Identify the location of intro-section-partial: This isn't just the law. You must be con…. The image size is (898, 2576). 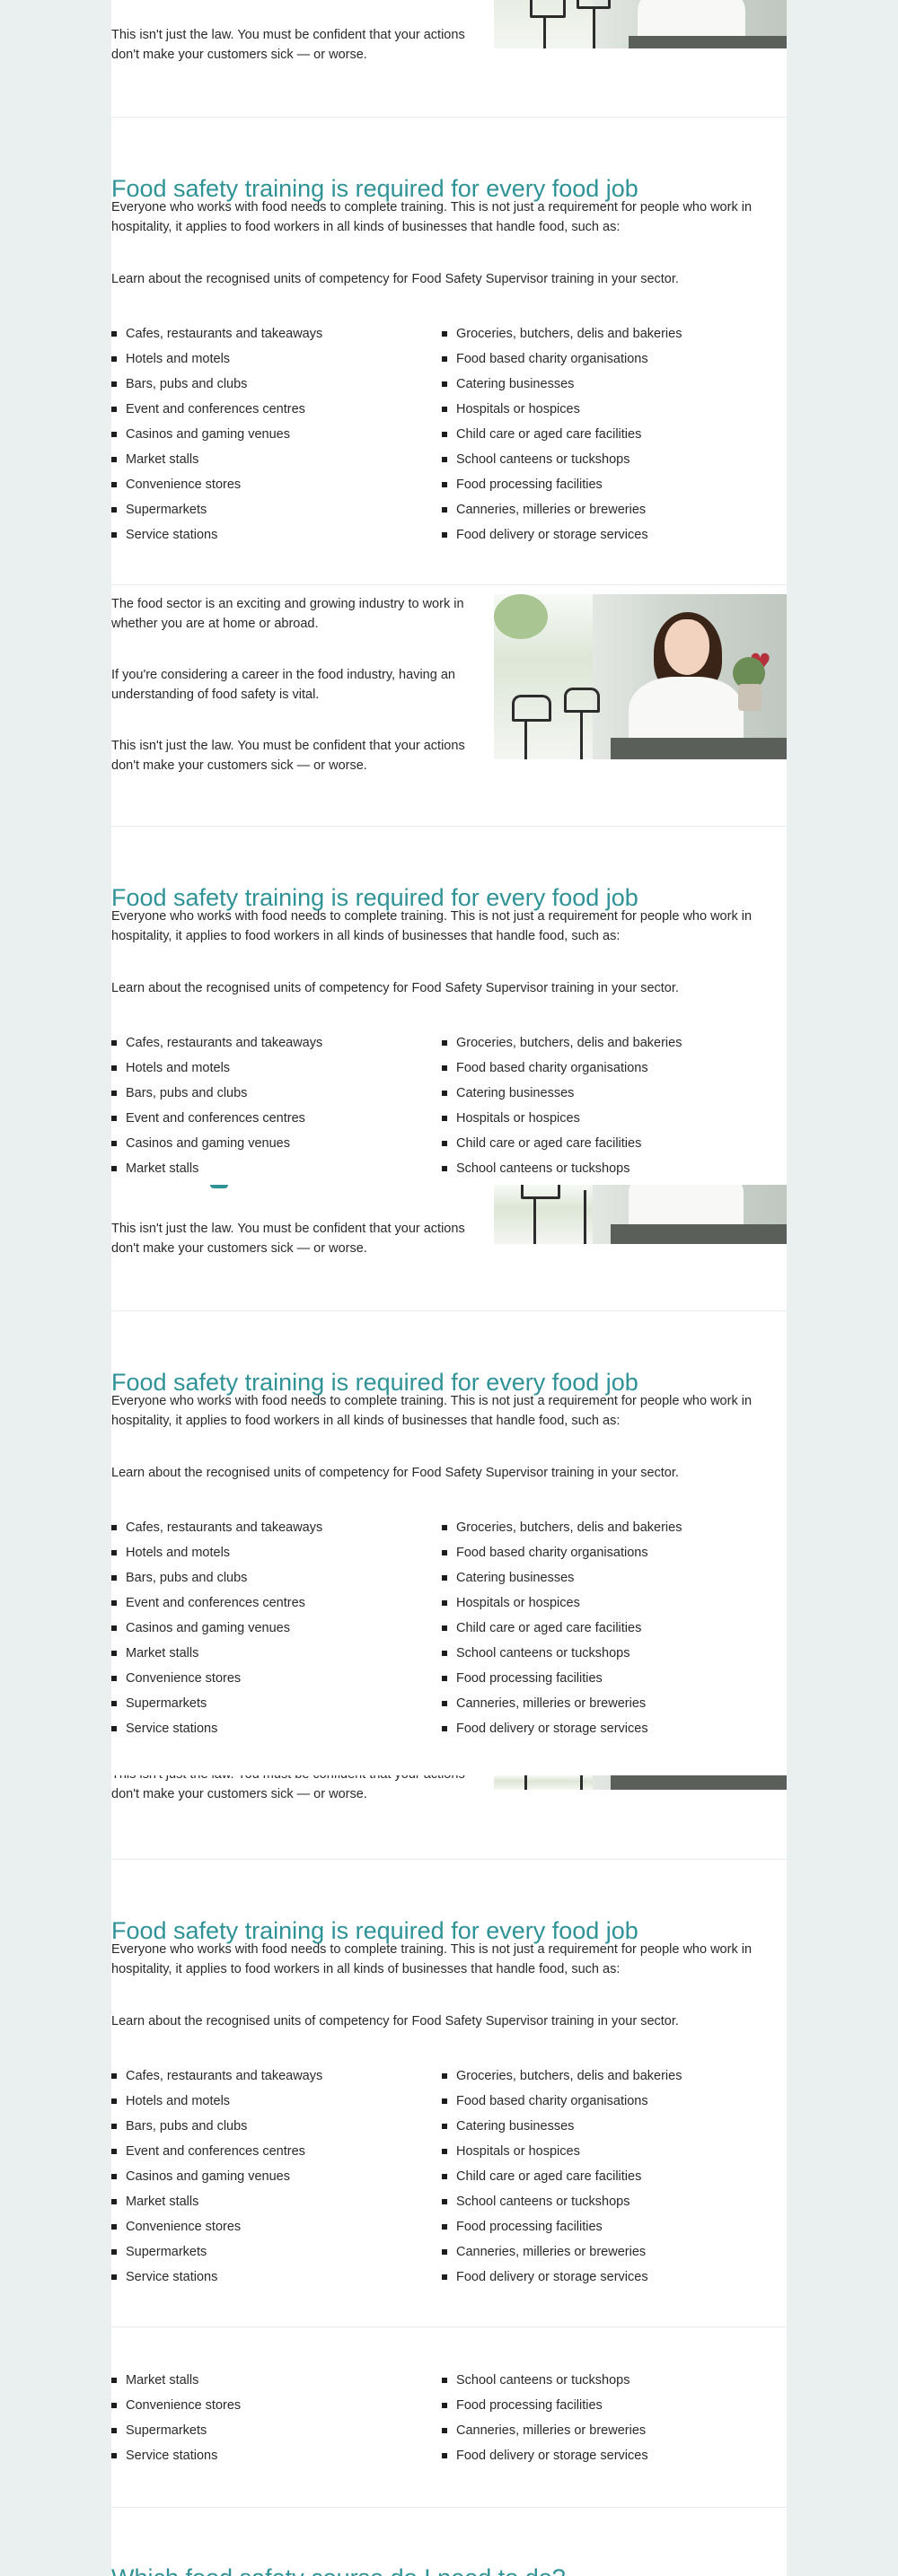
(449, 1247).